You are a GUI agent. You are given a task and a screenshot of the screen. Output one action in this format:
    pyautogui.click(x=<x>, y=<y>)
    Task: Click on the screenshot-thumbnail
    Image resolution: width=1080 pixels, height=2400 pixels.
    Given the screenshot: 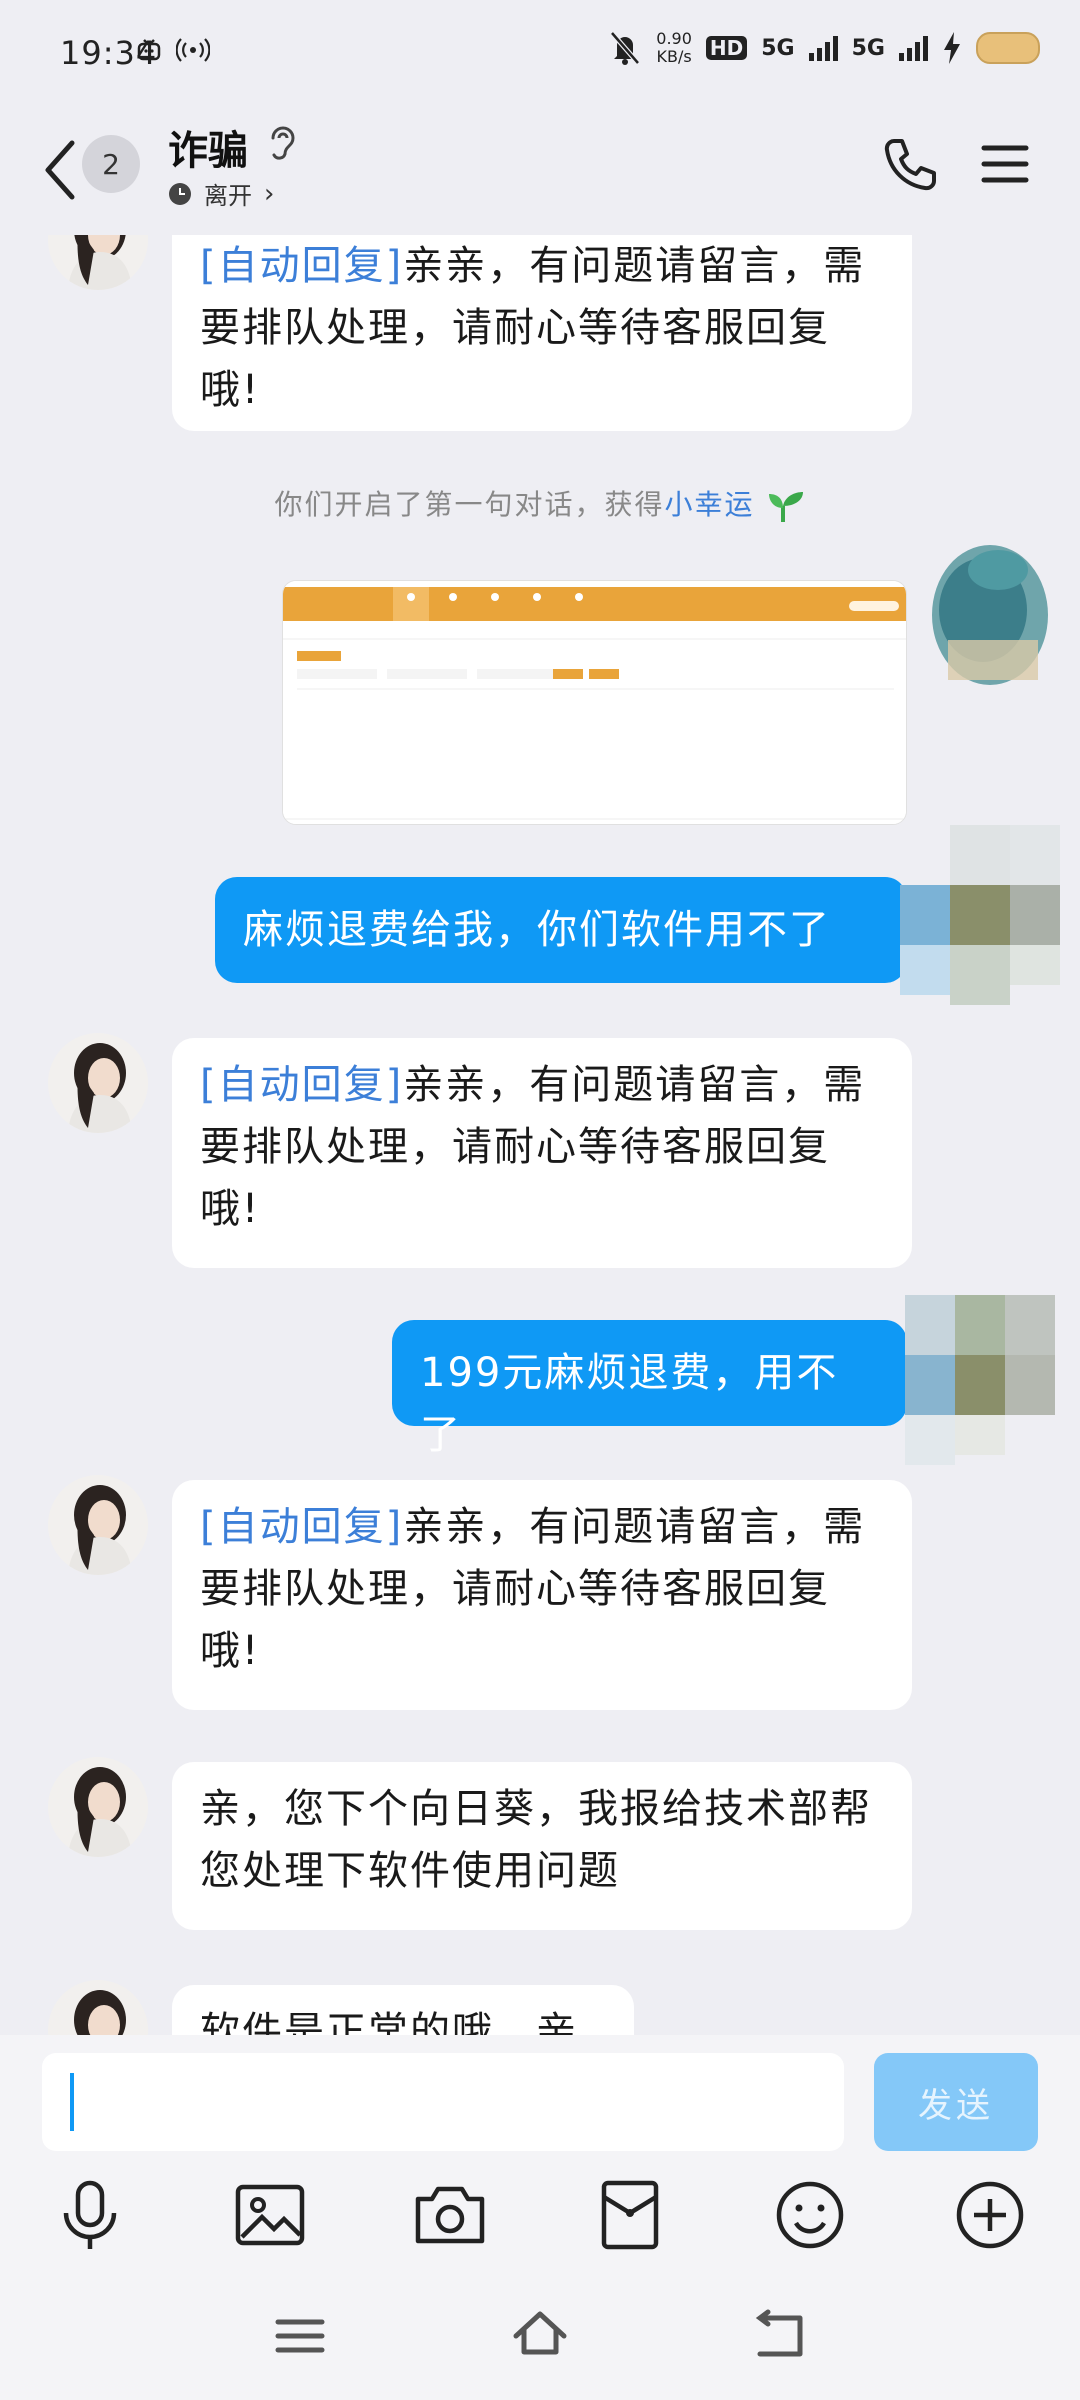 What is the action you would take?
    pyautogui.click(x=594, y=702)
    